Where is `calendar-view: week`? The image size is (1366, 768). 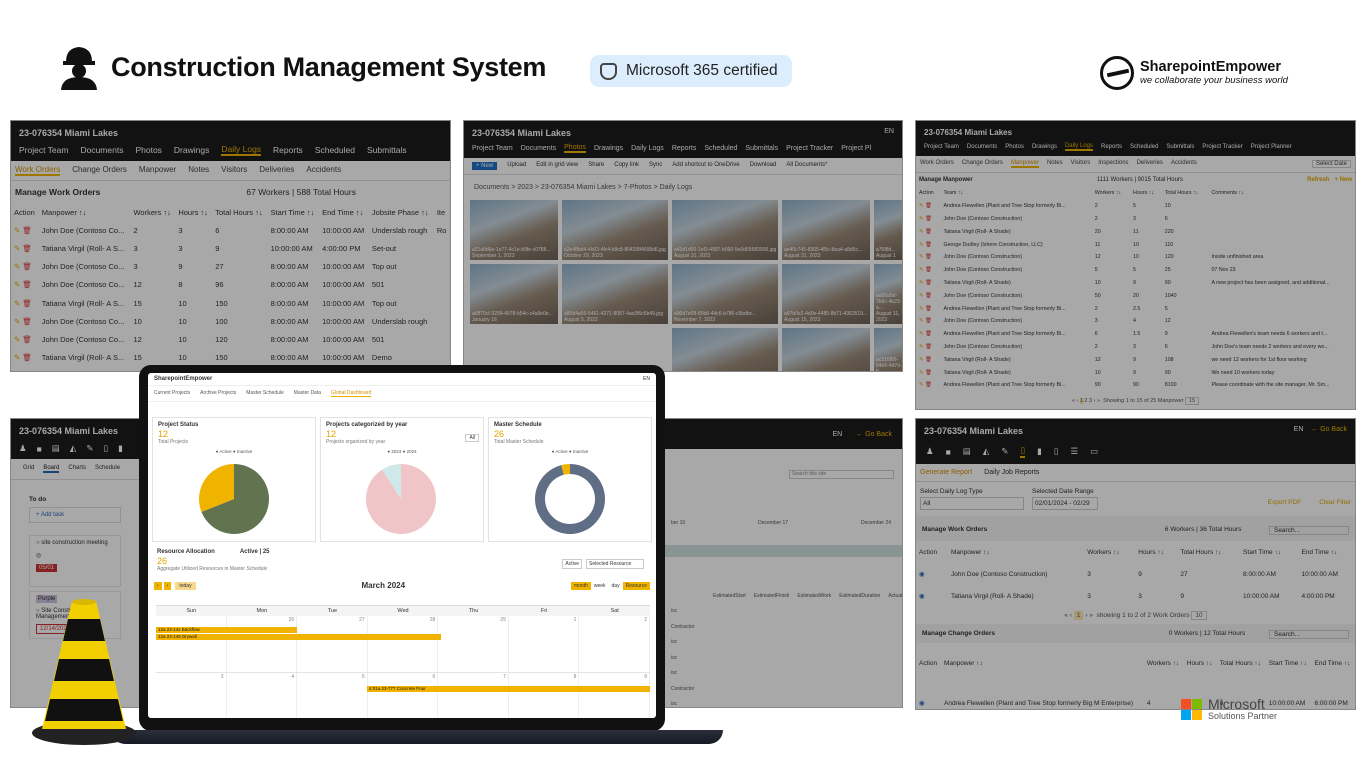
calendar-view: week is located at coordinates (600, 586).